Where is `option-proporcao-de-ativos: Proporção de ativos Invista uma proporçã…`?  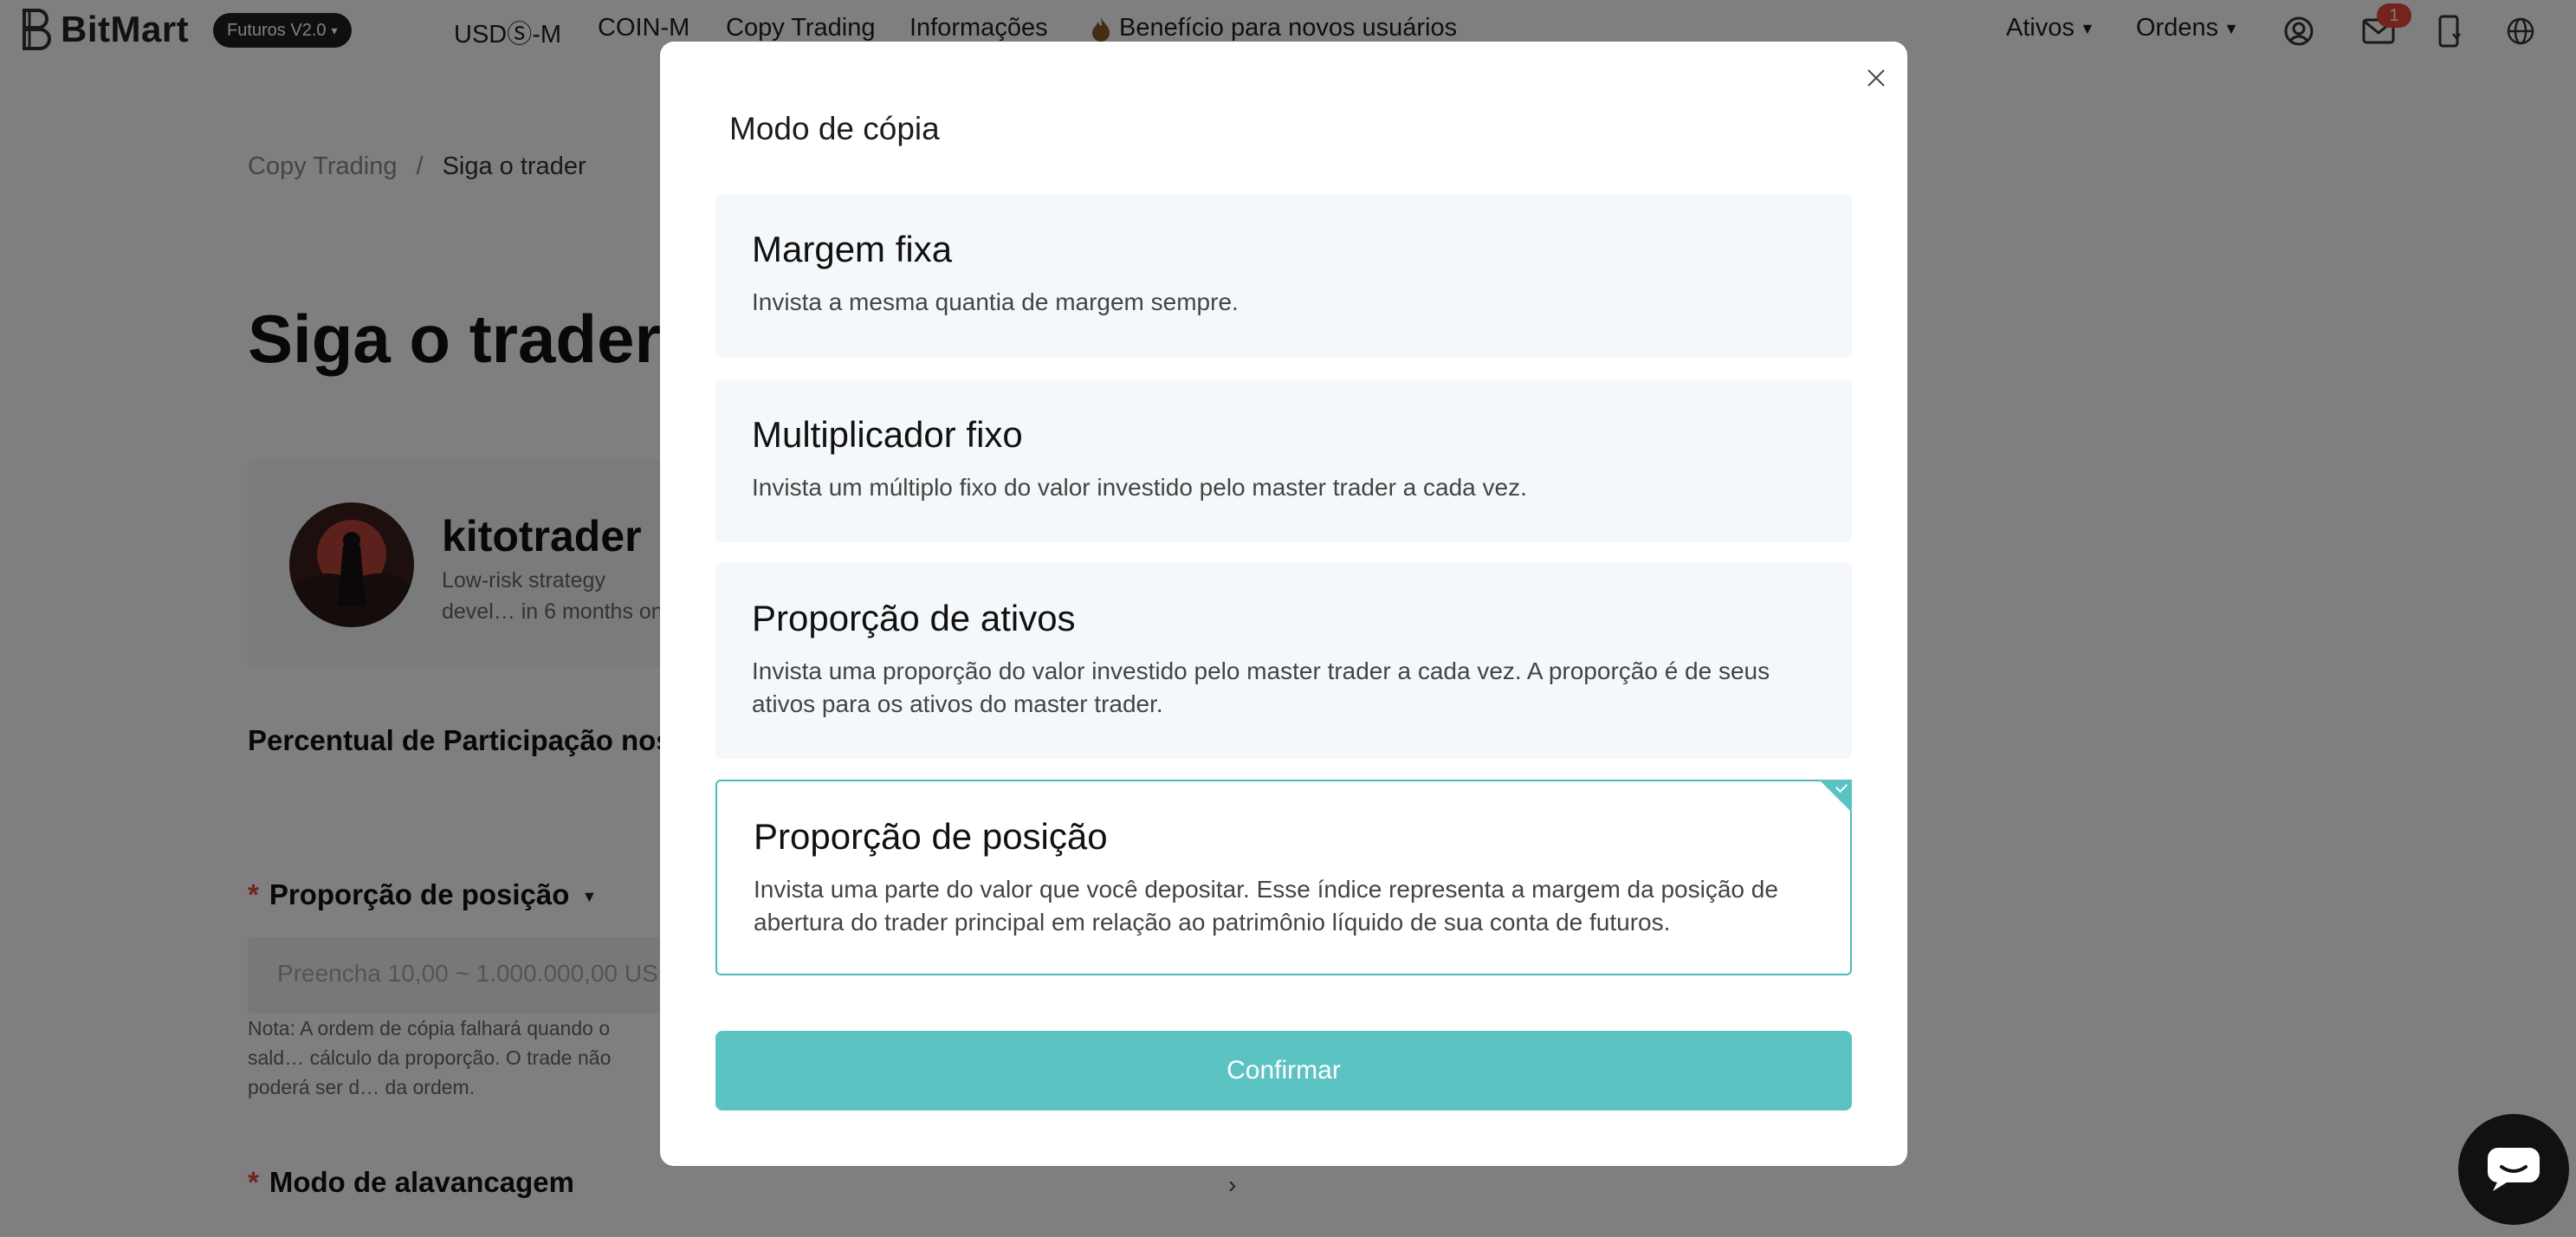 option-proporcao-de-ativos: Proporção de ativos Invista uma proporçã… is located at coordinates (1283, 661).